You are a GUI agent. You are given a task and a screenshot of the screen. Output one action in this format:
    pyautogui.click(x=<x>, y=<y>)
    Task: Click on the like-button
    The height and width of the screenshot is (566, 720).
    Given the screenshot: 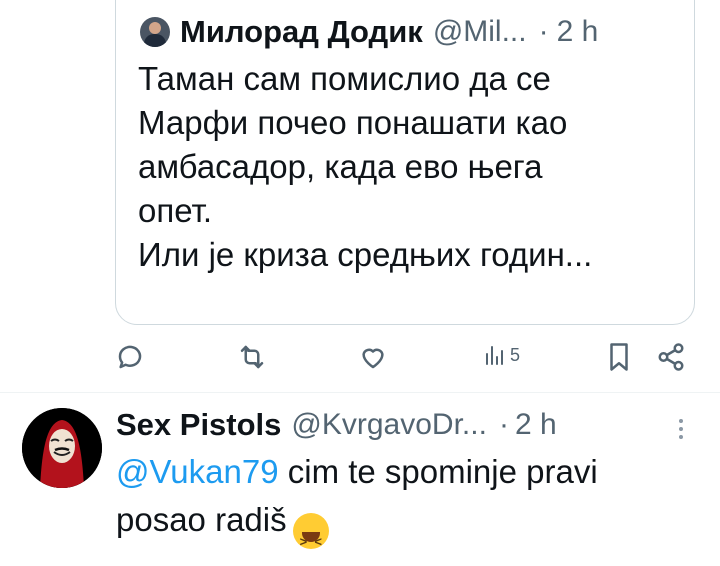 What is the action you would take?
    pyautogui.click(x=373, y=357)
    